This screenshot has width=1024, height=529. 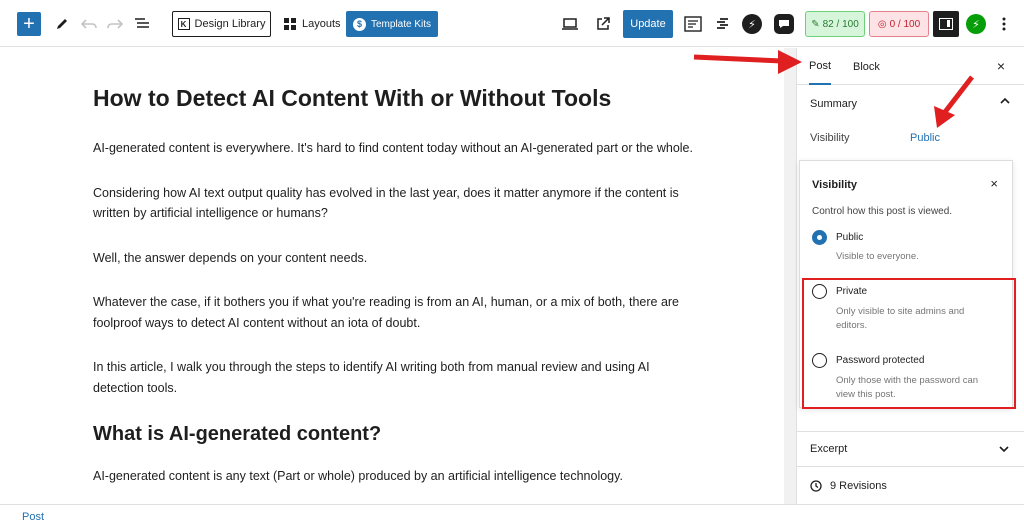 What do you see at coordinates (910, 66) in the screenshot?
I see `sidebar-tabs: Post Block ×` at bounding box center [910, 66].